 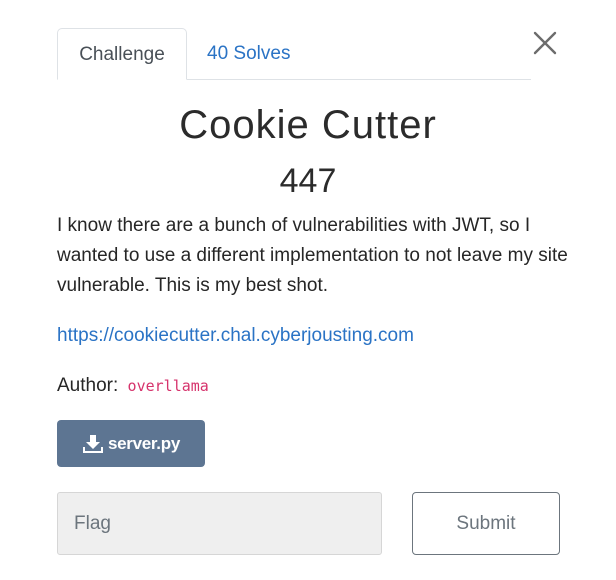 I want to click on challenge-title: Cookie Cutter, so click(x=308, y=125).